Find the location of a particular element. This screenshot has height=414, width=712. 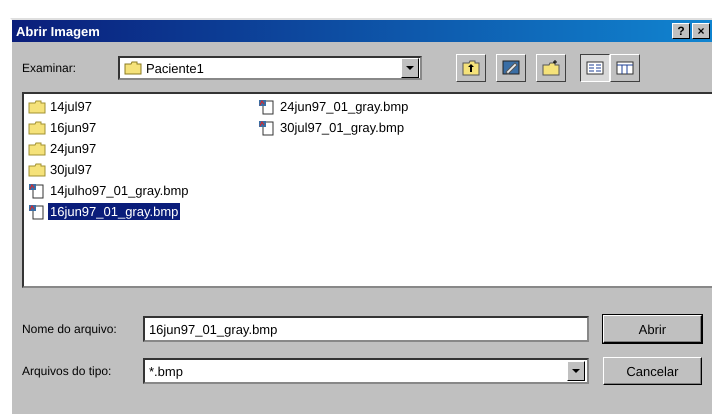

open-button: Abrir is located at coordinates (652, 329).